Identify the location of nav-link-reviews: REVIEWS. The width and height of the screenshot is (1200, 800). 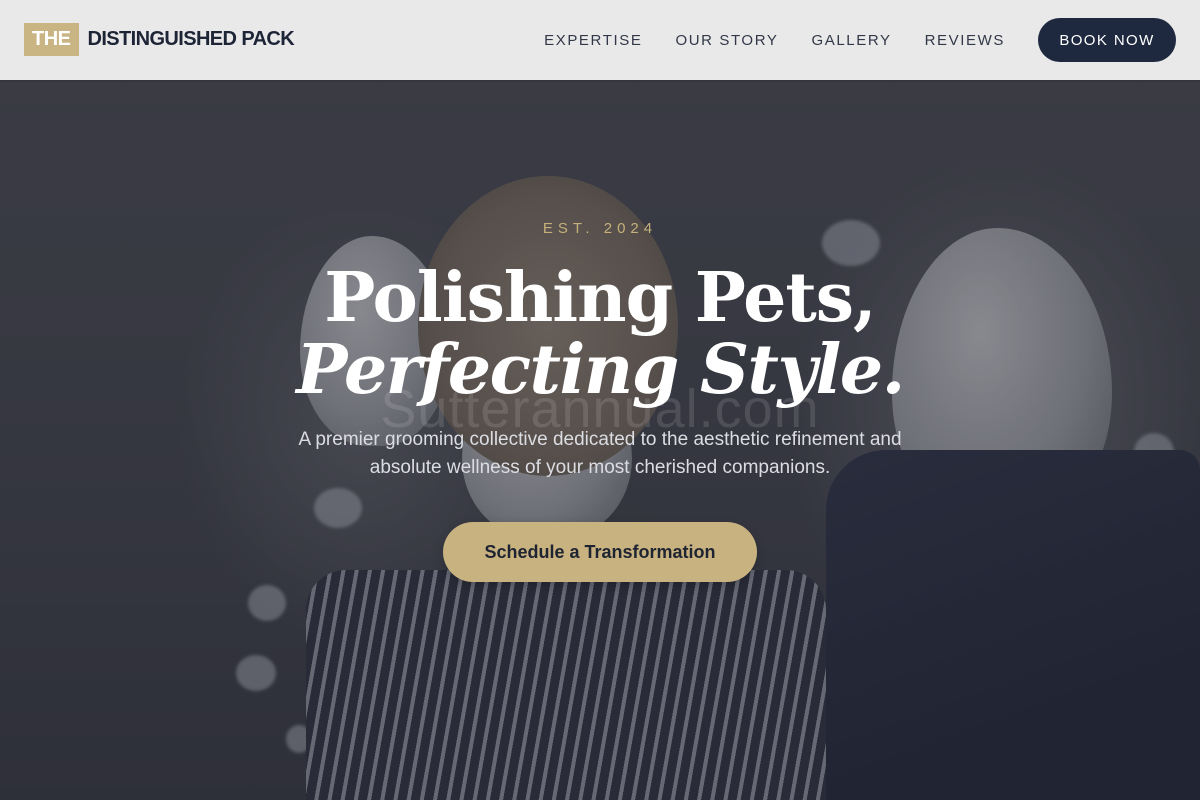
(965, 40).